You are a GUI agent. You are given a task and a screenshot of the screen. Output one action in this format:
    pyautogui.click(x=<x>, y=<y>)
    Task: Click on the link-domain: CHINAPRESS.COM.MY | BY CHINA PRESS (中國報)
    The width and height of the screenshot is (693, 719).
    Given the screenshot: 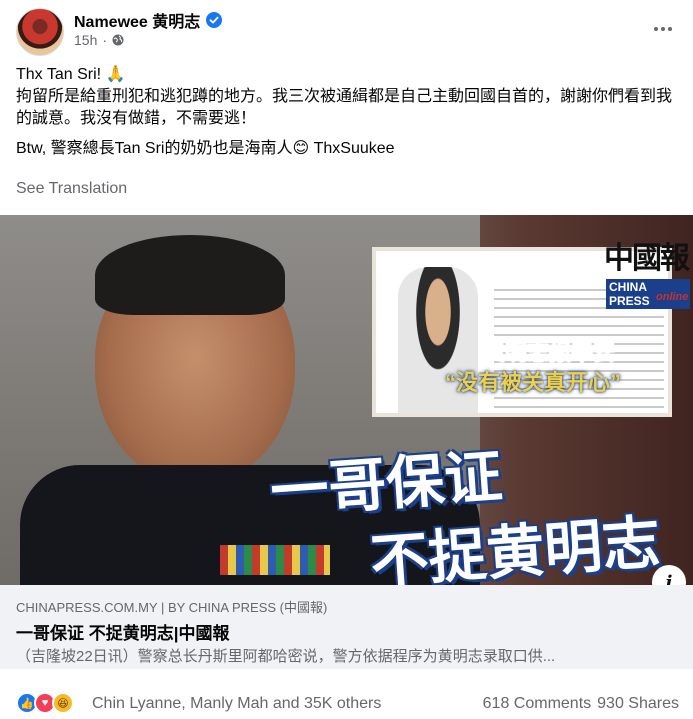 What is the action you would take?
    pyautogui.click(x=172, y=607)
    